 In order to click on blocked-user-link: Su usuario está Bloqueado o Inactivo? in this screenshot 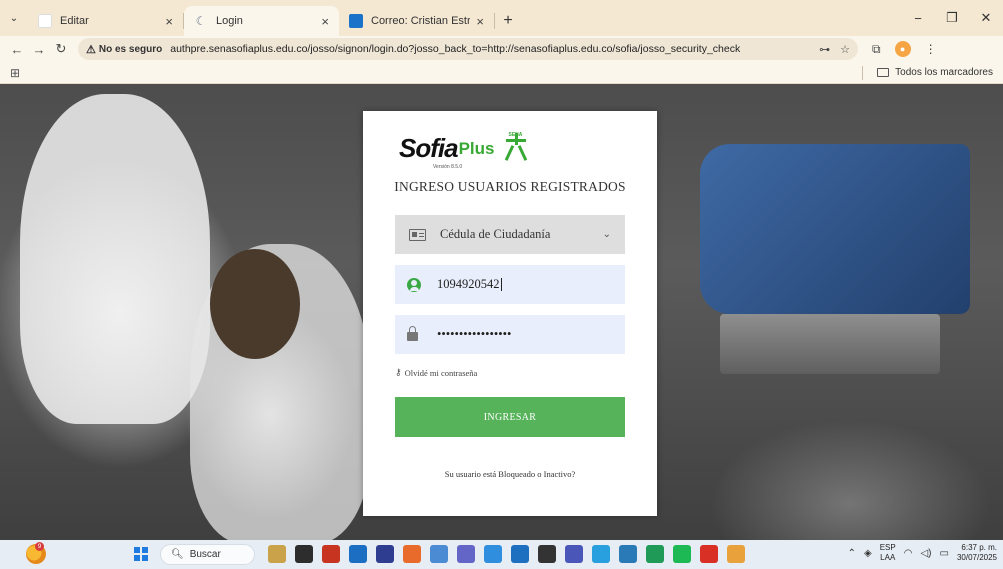, I will do `click(510, 474)`.